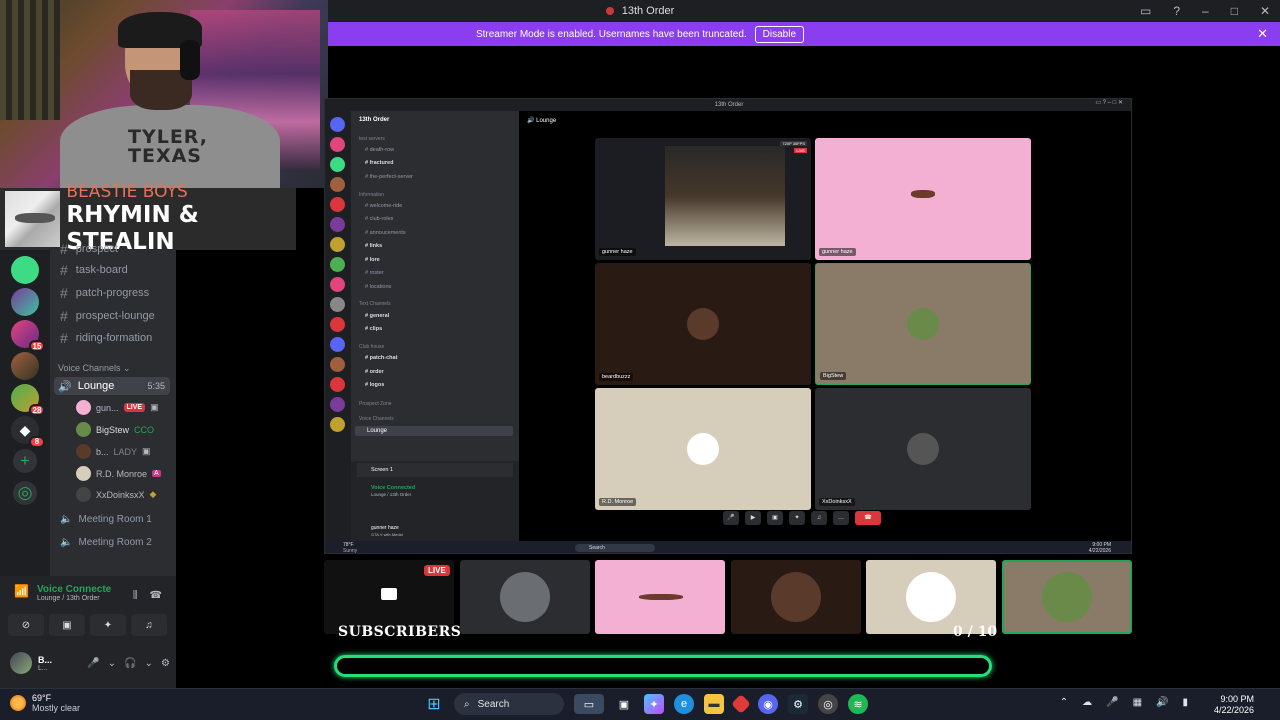  Describe the element at coordinates (383, 206) in the screenshot. I see `channel-item: # welcome-ride` at that location.